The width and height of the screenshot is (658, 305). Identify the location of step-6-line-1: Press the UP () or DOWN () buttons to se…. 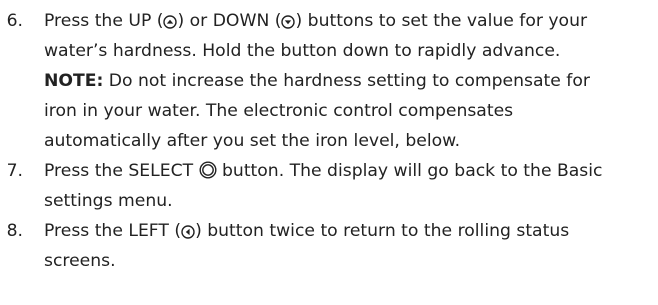
(316, 21).